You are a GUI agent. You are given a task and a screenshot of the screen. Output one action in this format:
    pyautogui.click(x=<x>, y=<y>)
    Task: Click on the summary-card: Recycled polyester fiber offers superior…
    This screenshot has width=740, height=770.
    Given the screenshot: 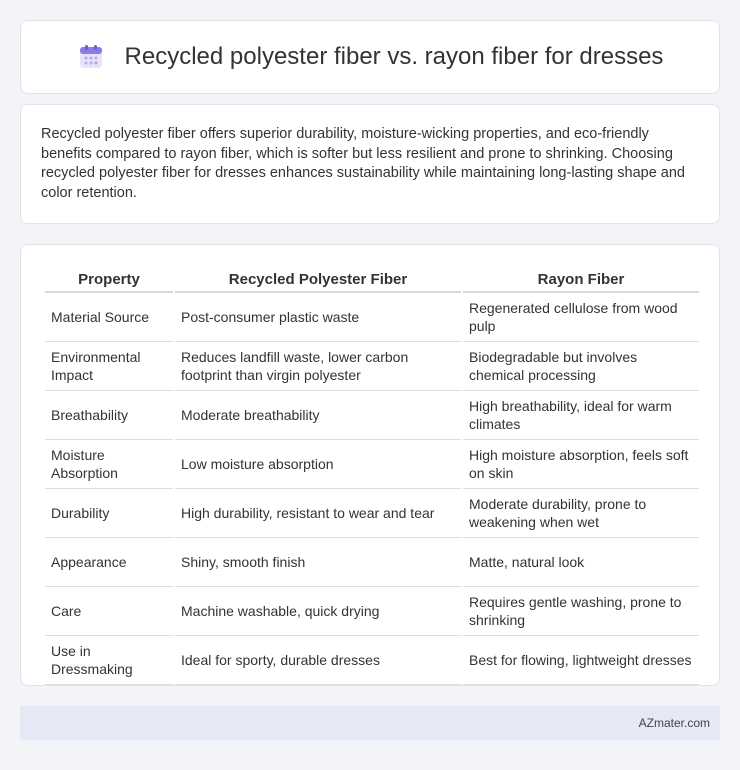 What is the action you would take?
    pyautogui.click(x=370, y=164)
    